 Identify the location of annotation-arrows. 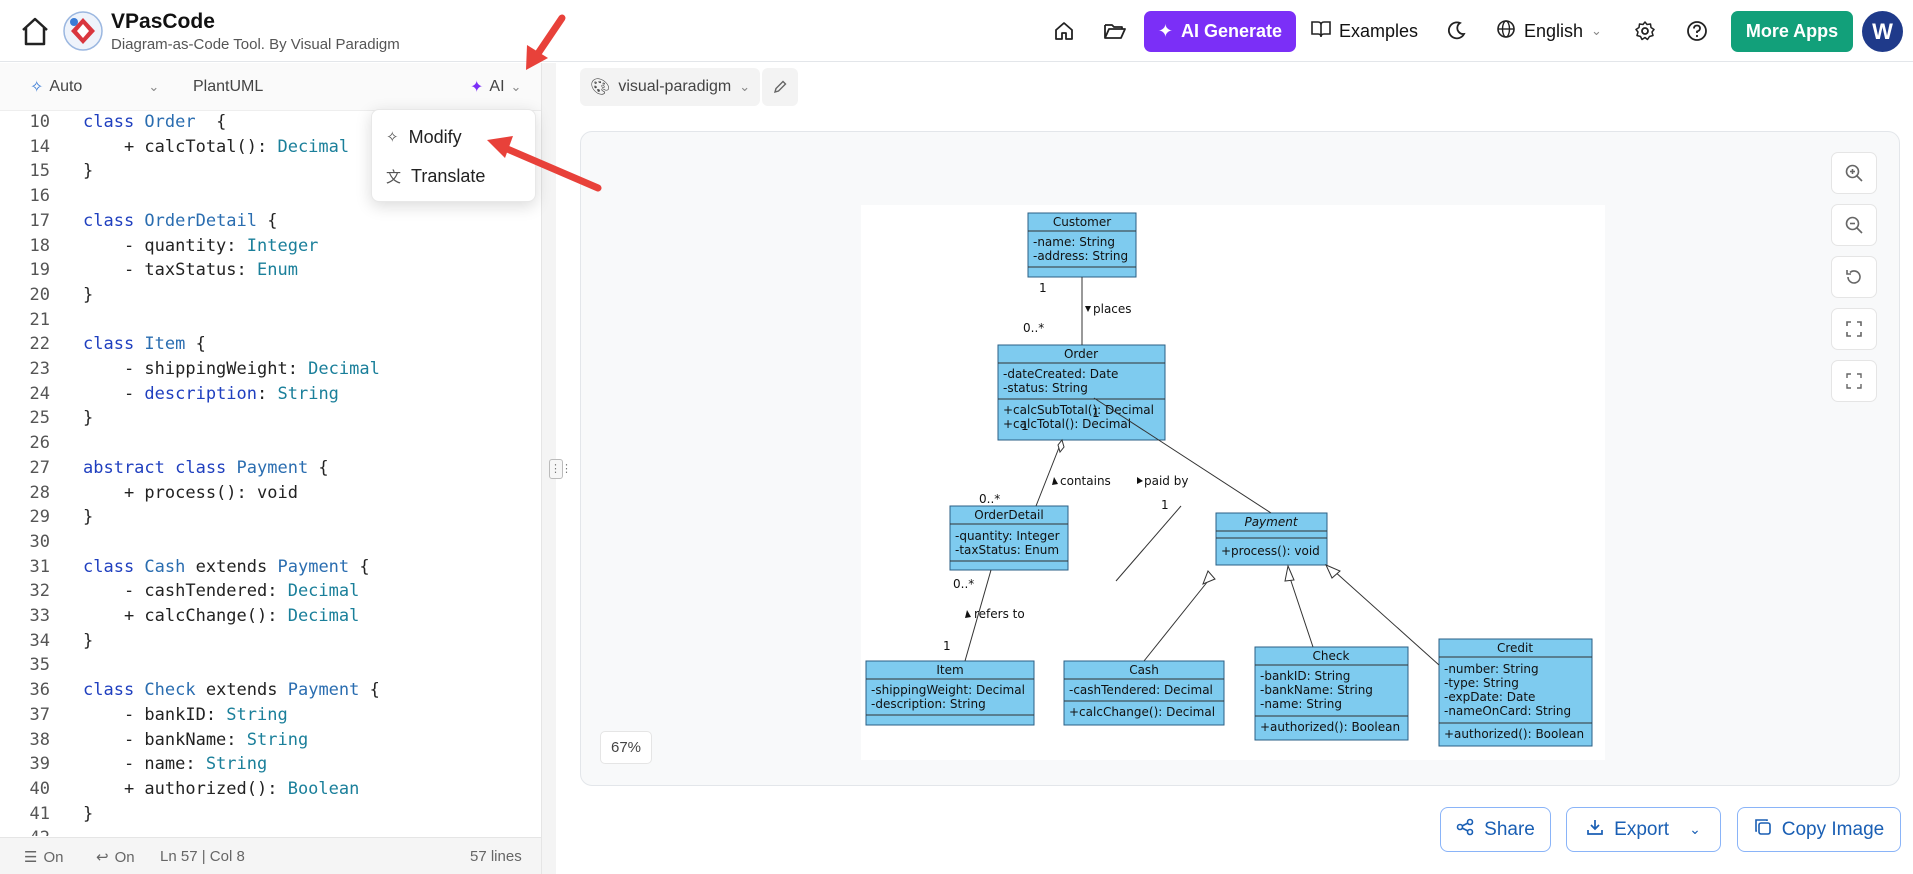
(544, 103).